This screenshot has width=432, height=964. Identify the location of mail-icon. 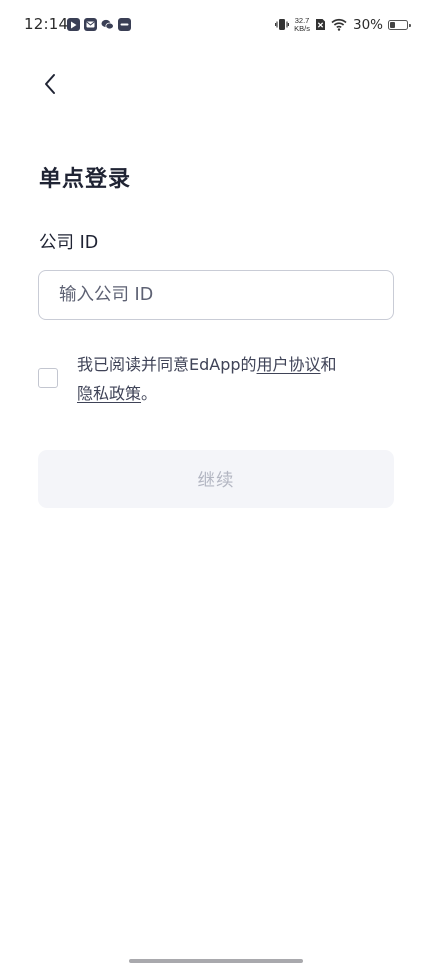
(90, 24).